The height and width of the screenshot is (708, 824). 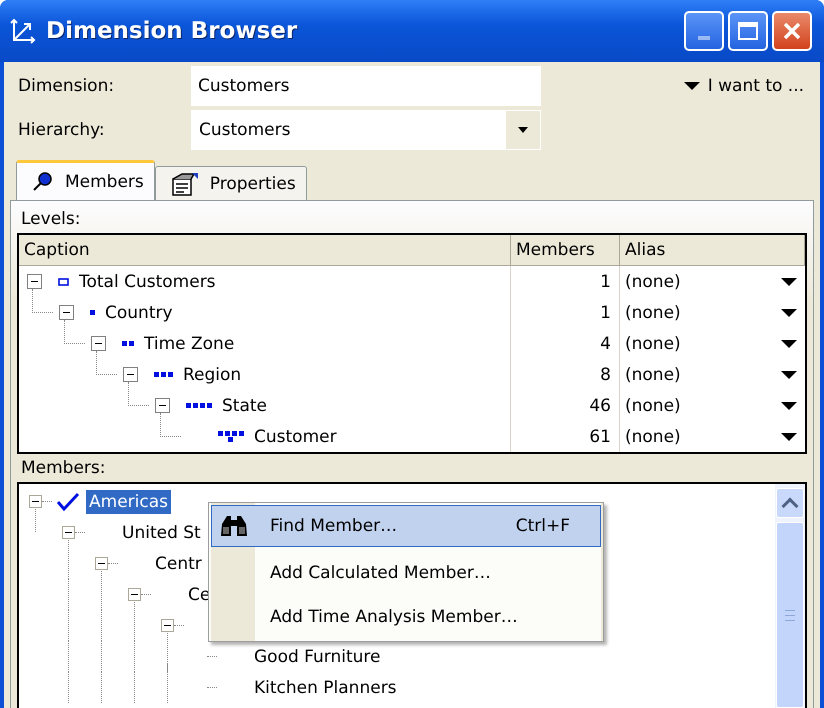 I want to click on tab: Members, so click(x=85, y=180).